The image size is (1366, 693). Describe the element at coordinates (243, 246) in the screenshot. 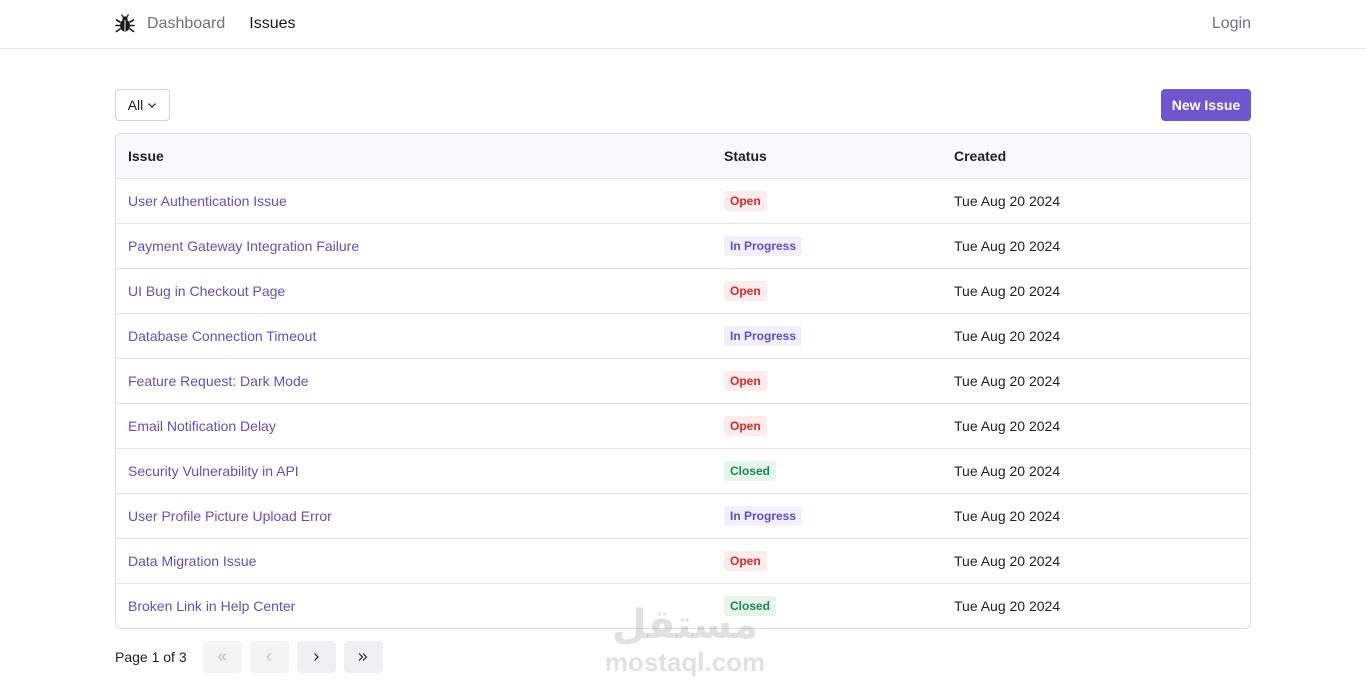

I see `issue-title-link: Payment Gateway Integration Failure` at that location.